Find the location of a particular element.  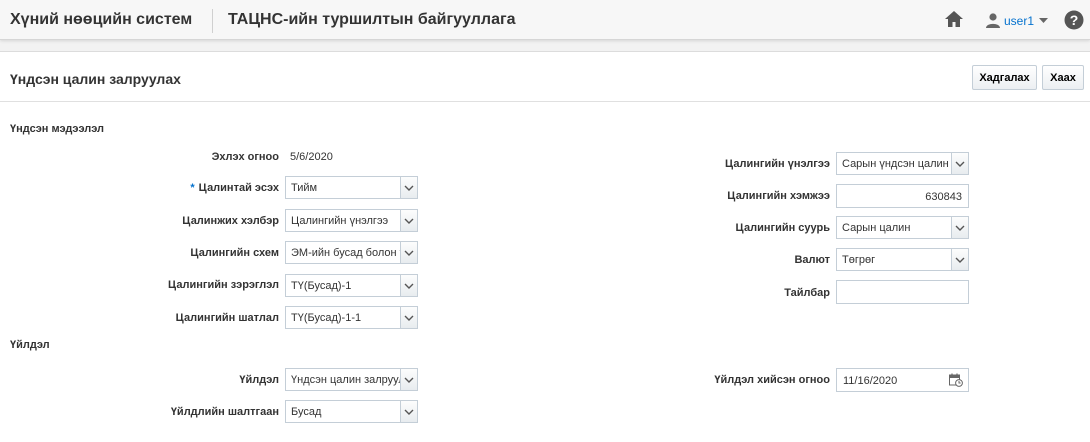

user-menu: user1 is located at coordinates (1017, 21).